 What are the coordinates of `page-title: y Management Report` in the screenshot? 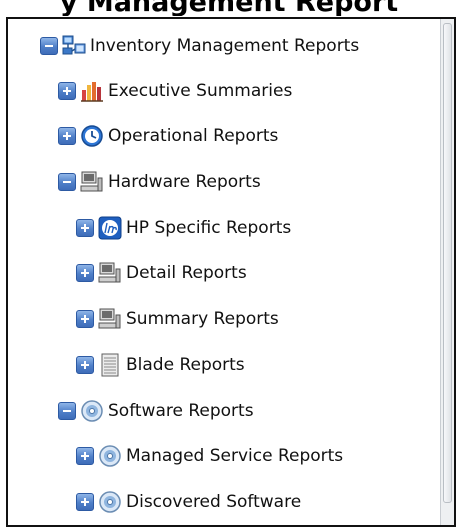 It's located at (229, 8).